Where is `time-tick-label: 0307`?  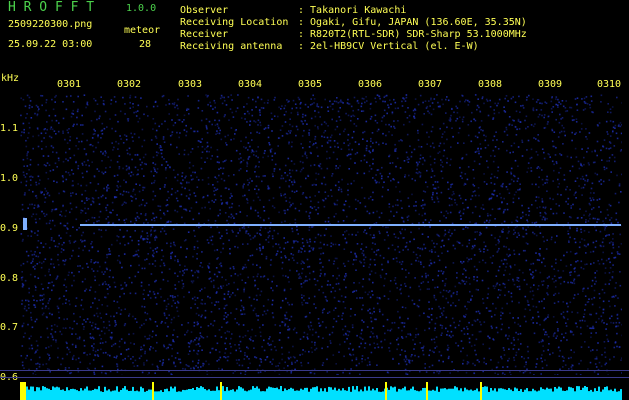 time-tick-label: 0307 is located at coordinates (430, 84).